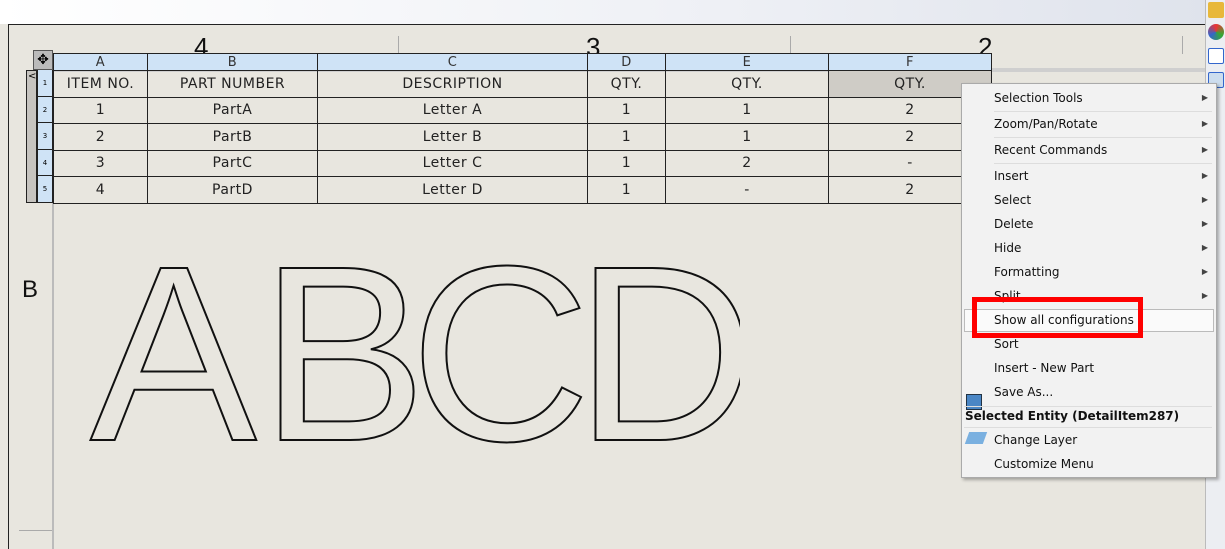 The width and height of the screenshot is (1225, 549). I want to click on menu-item-label: Selection Tools, so click(1038, 98).